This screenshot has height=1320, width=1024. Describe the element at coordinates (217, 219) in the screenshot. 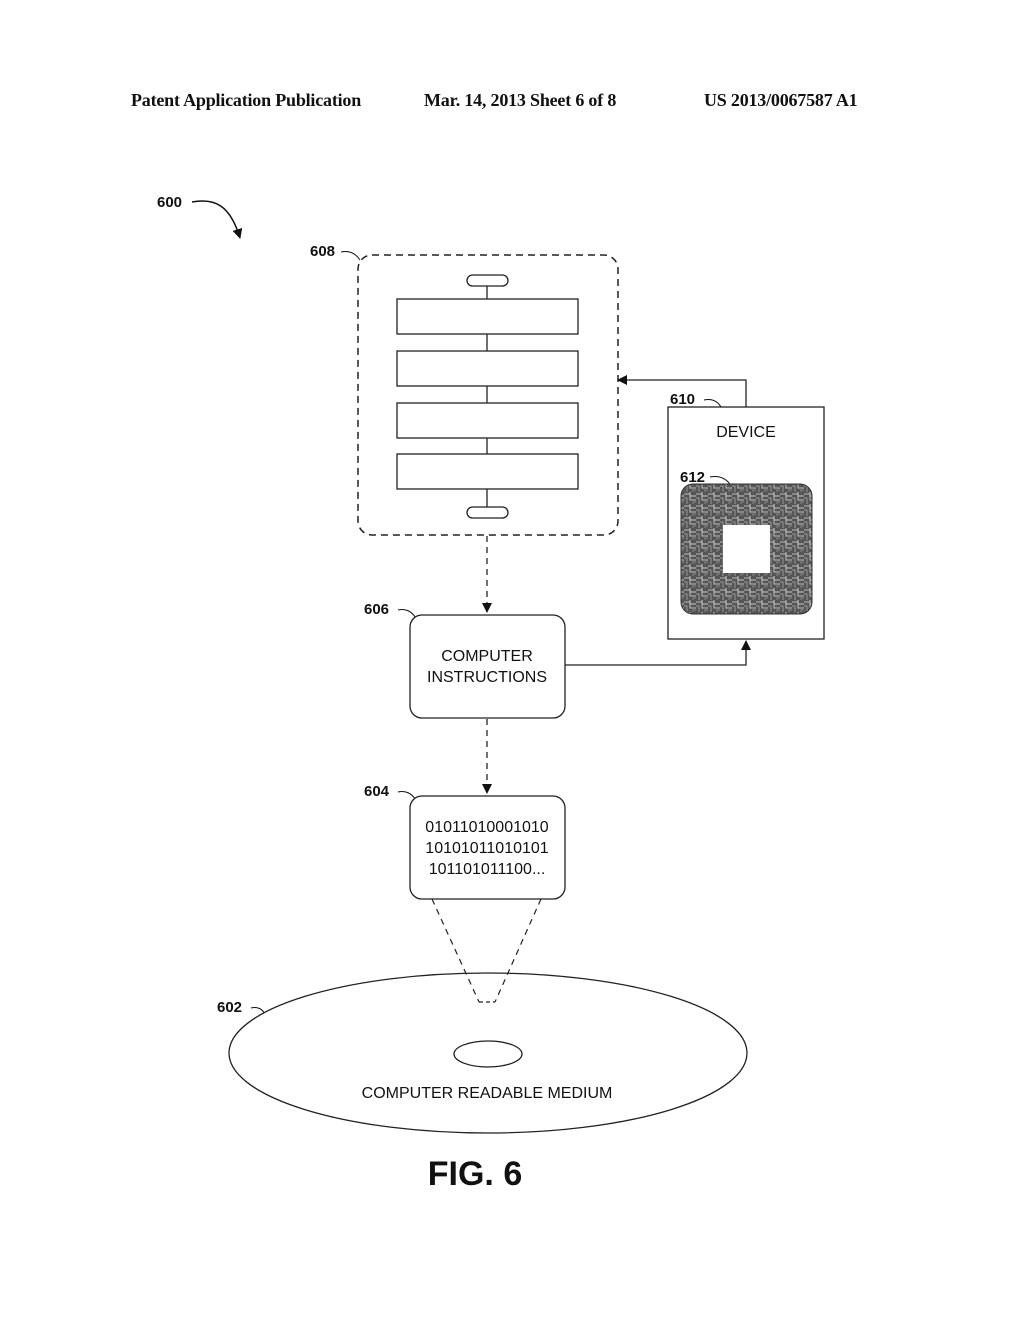

I see `ref-600-arrow-icon` at that location.